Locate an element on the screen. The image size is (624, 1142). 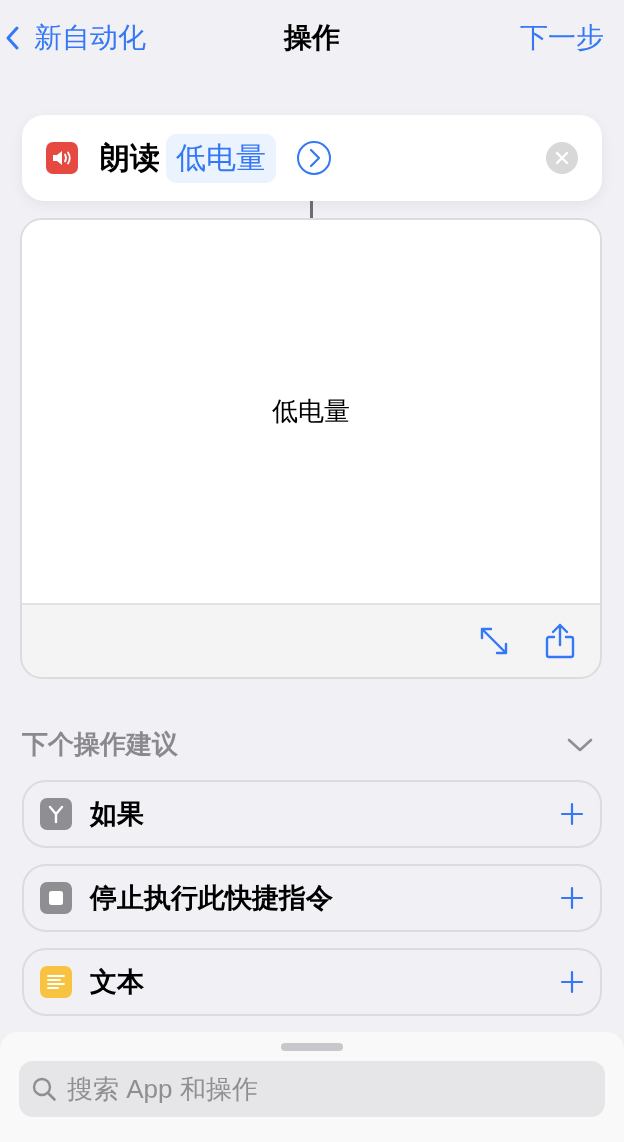
sheet-handle is located at coordinates (312, 1047).